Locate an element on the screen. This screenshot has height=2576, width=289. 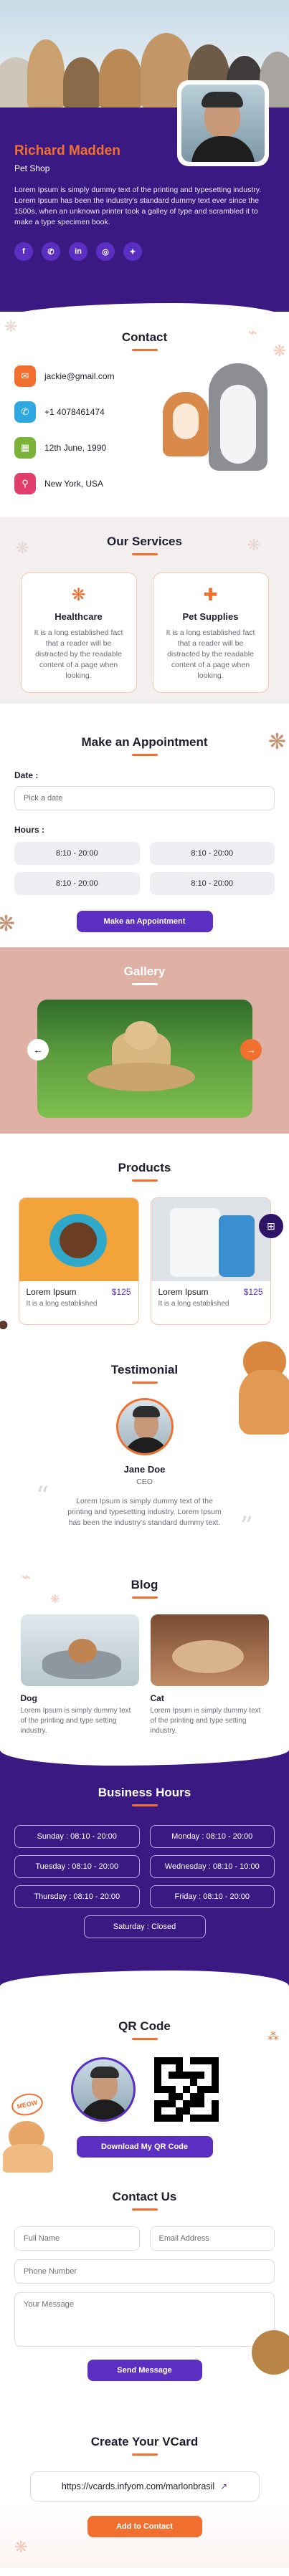
blog-image is located at coordinates (79, 1650).